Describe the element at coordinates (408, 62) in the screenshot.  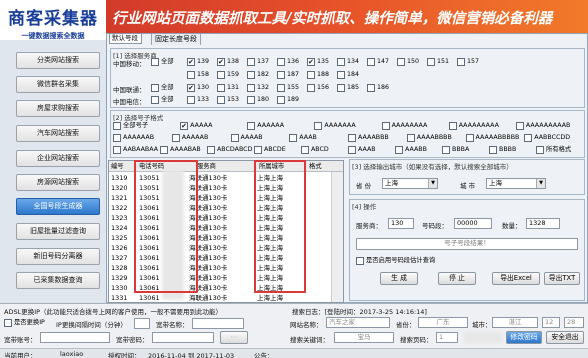
I see `carrier-number-checkbox: 150` at that location.